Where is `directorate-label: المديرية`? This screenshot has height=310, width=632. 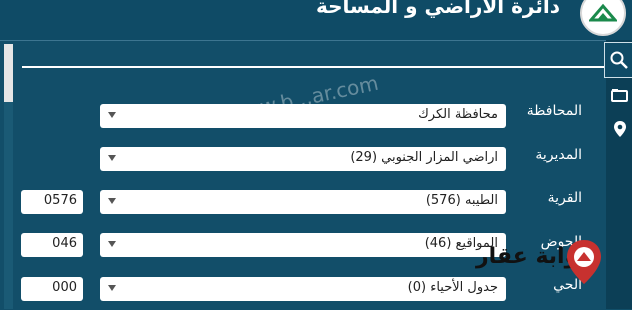
directorate-label: المديرية is located at coordinates (558, 155).